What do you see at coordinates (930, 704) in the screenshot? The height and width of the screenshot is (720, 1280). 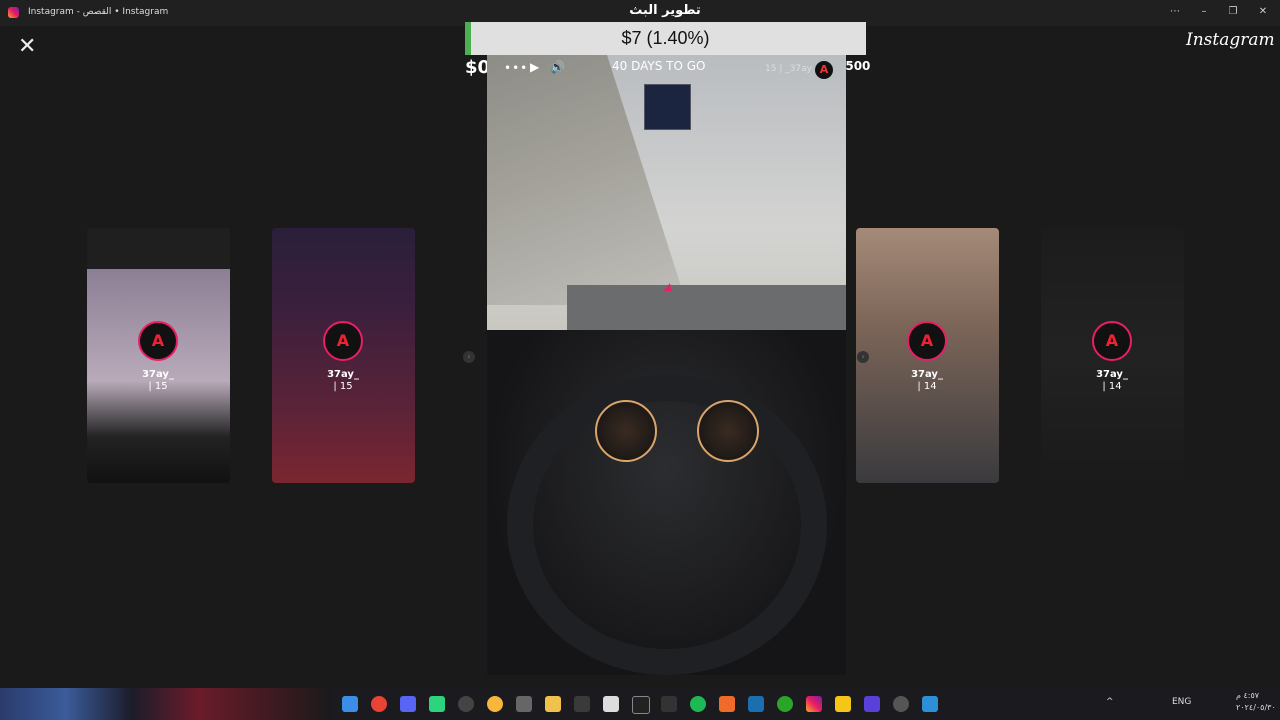 I see `app-icon-blue` at bounding box center [930, 704].